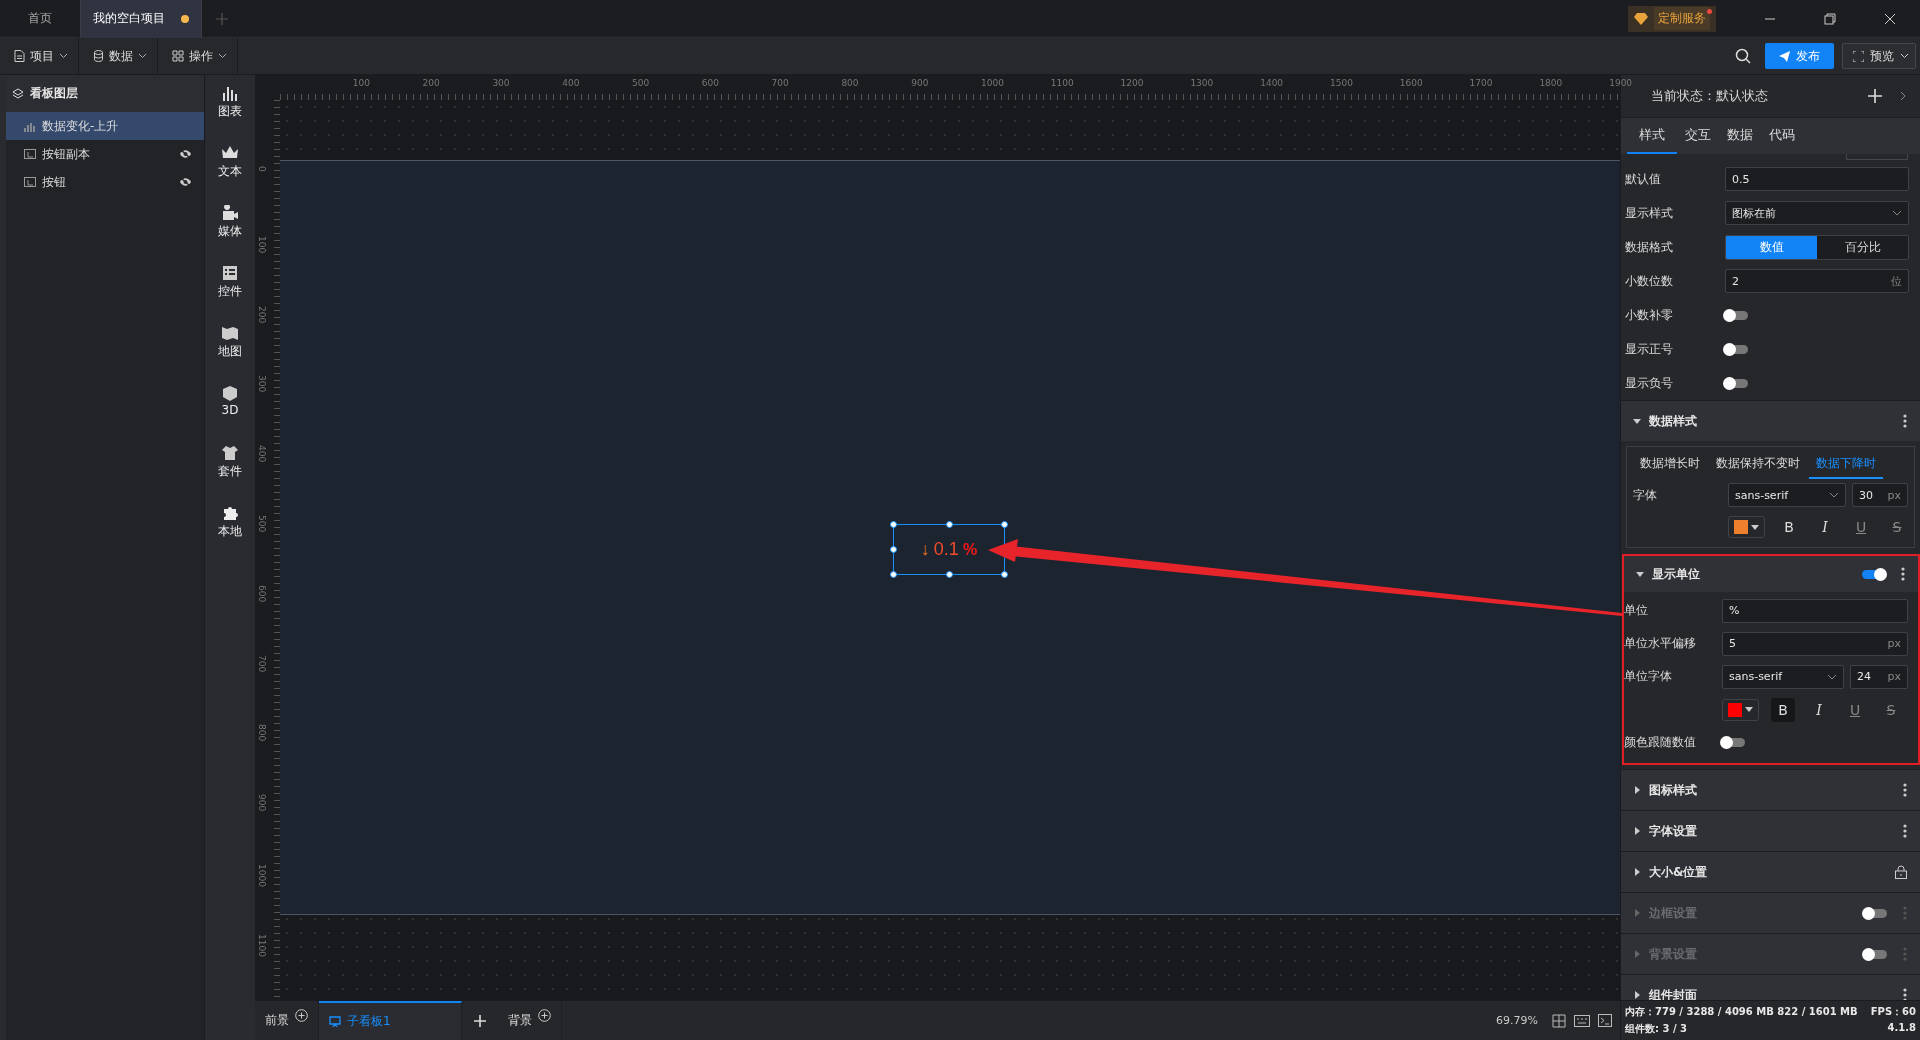 Image resolution: width=1920 pixels, height=1040 pixels. I want to click on layer-item: 按钮副本, so click(105, 154).